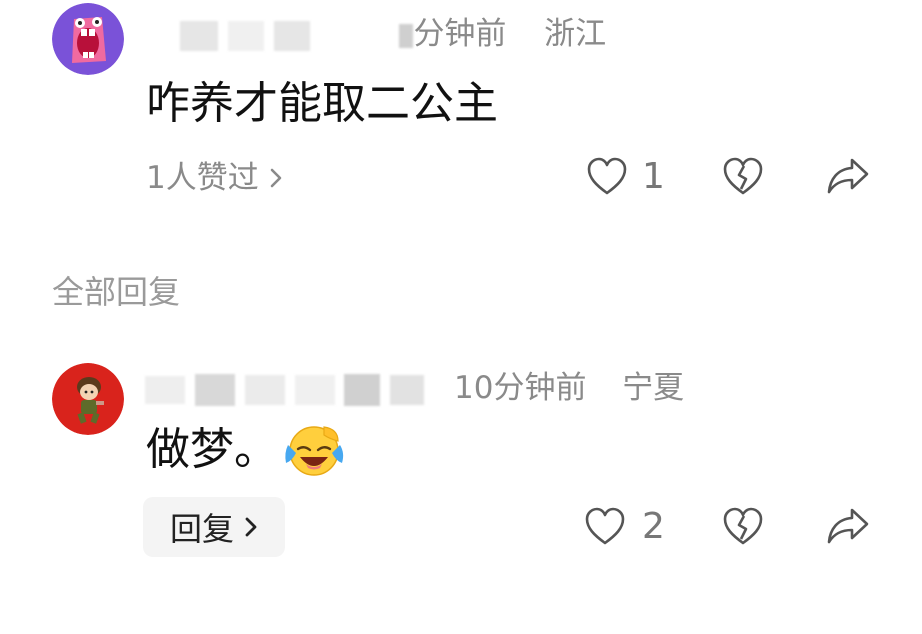 The height and width of the screenshot is (634, 922). I want to click on avatar-replier, so click(88, 399).